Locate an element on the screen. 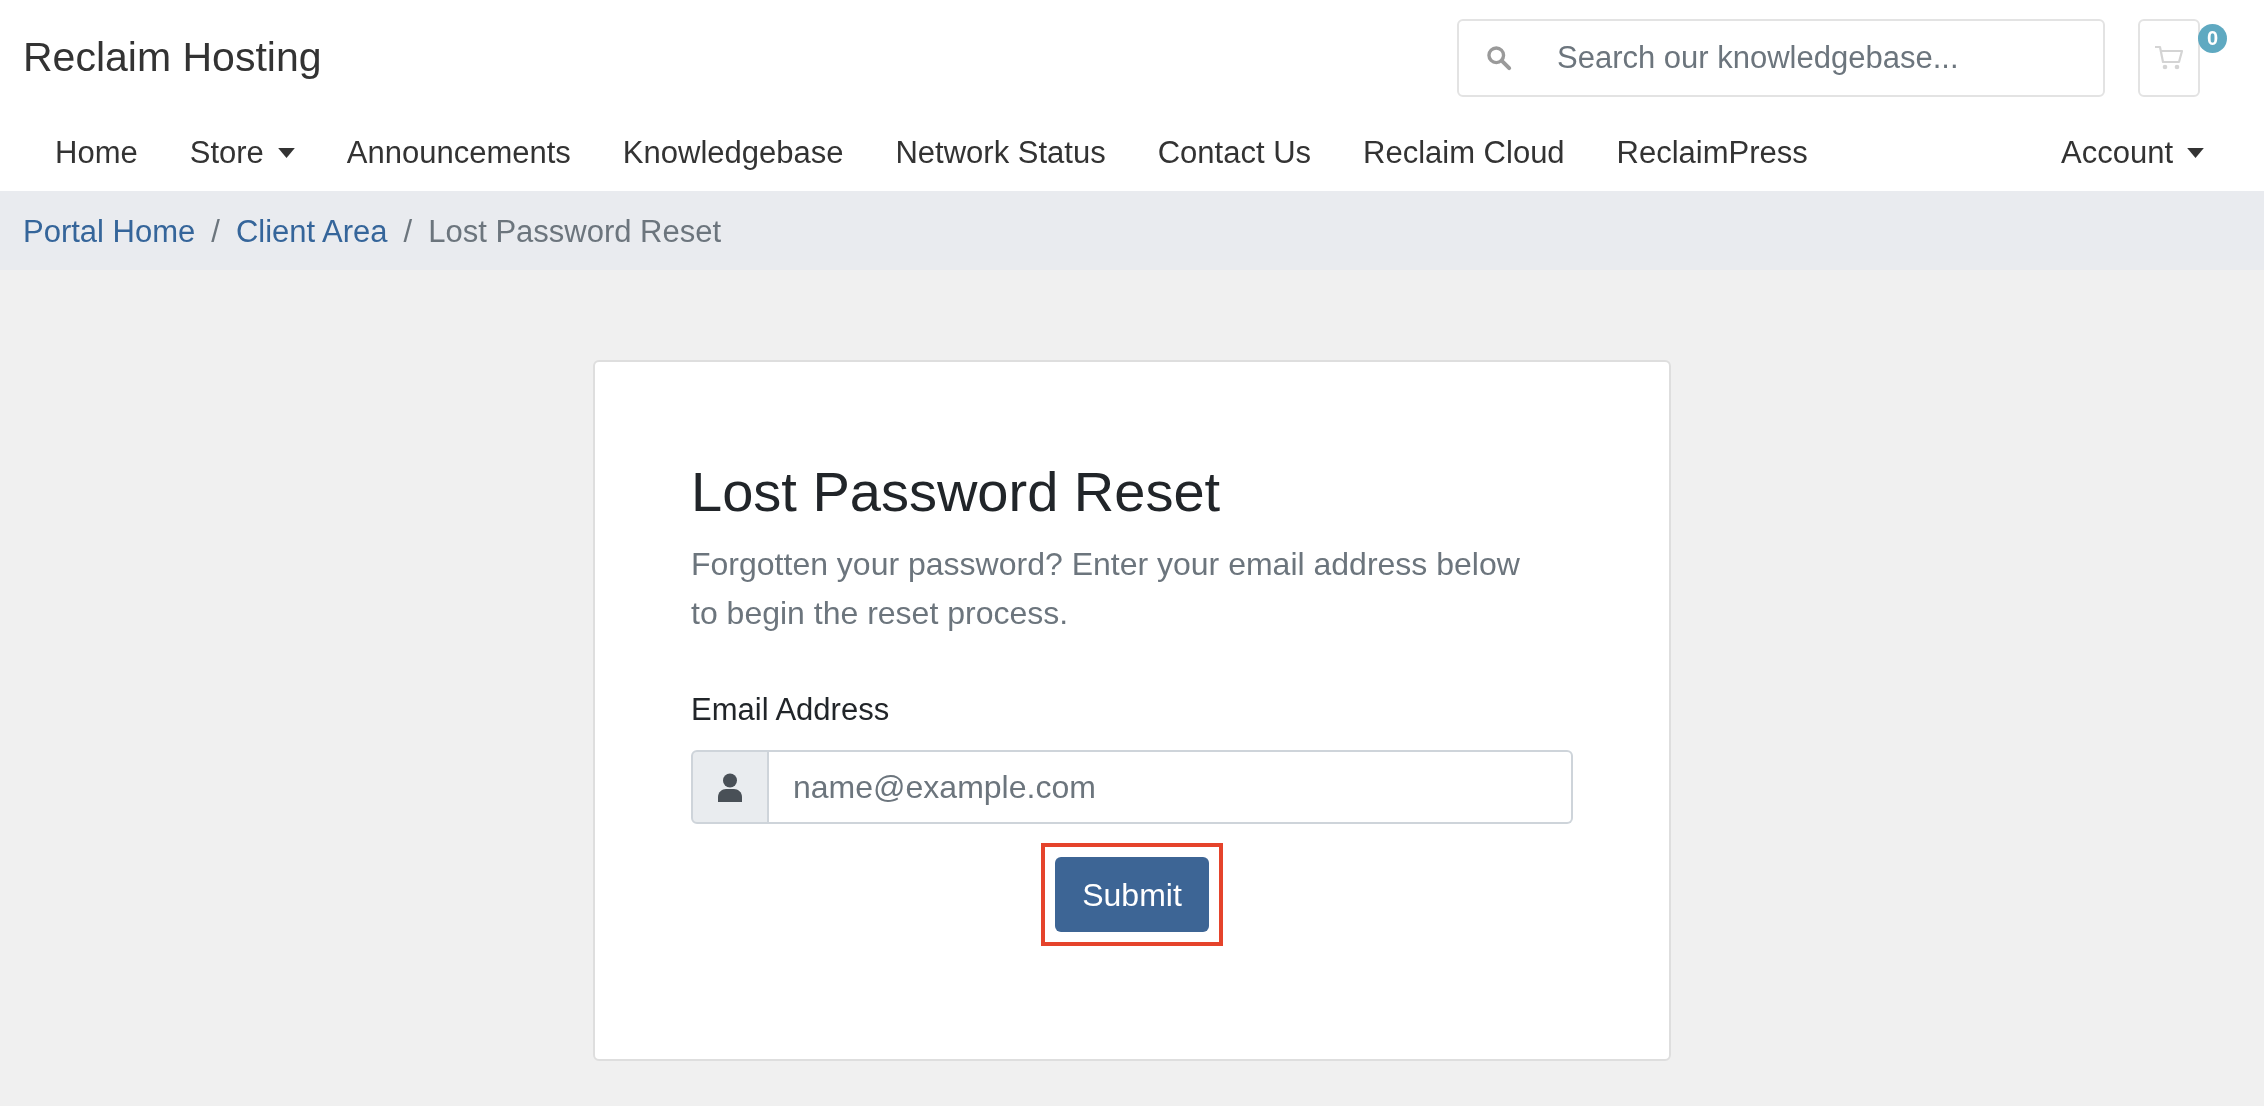 The width and height of the screenshot is (2264, 1106). nav-link: Contact Us is located at coordinates (1234, 153).